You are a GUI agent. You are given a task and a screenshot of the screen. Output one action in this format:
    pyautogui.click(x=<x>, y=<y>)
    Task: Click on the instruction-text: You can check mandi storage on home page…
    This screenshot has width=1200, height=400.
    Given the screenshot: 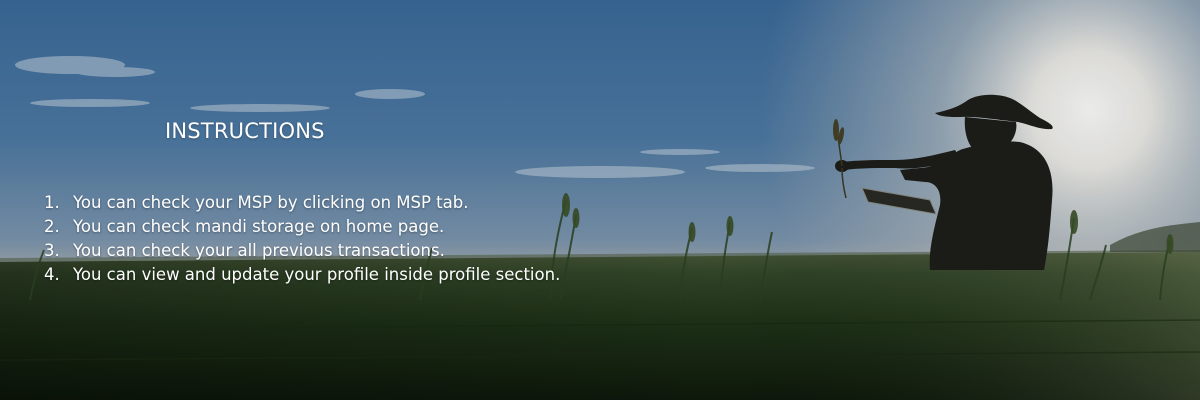 What is the action you would take?
    pyautogui.click(x=259, y=226)
    